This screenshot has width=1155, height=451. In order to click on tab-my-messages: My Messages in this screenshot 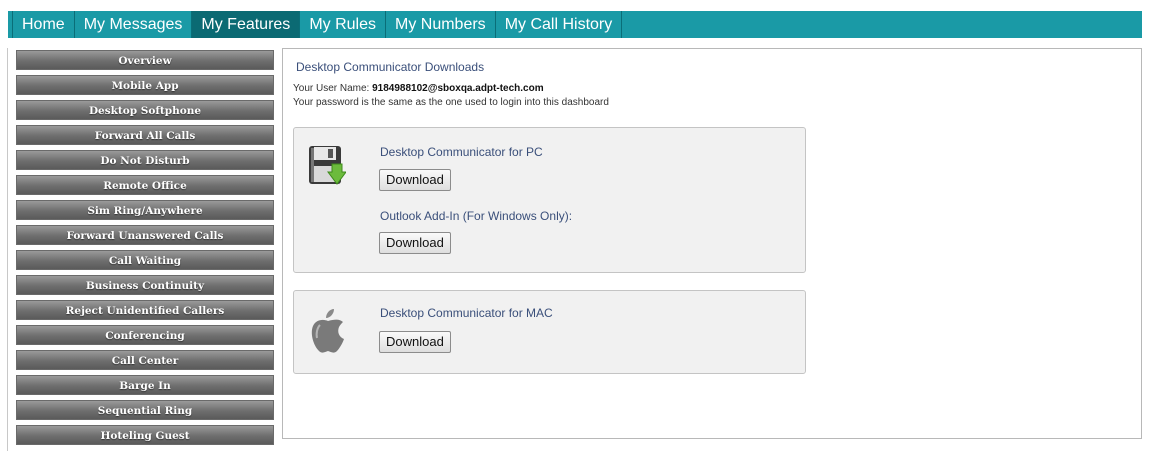, I will do `click(134, 24)`.